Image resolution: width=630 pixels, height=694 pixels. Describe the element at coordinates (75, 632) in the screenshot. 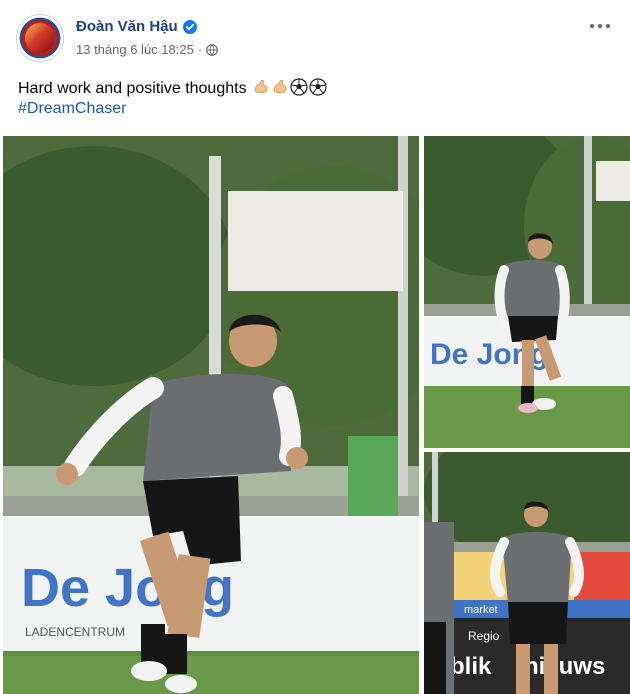

I see `banner-subtext-main: LADENCENTRUM` at that location.